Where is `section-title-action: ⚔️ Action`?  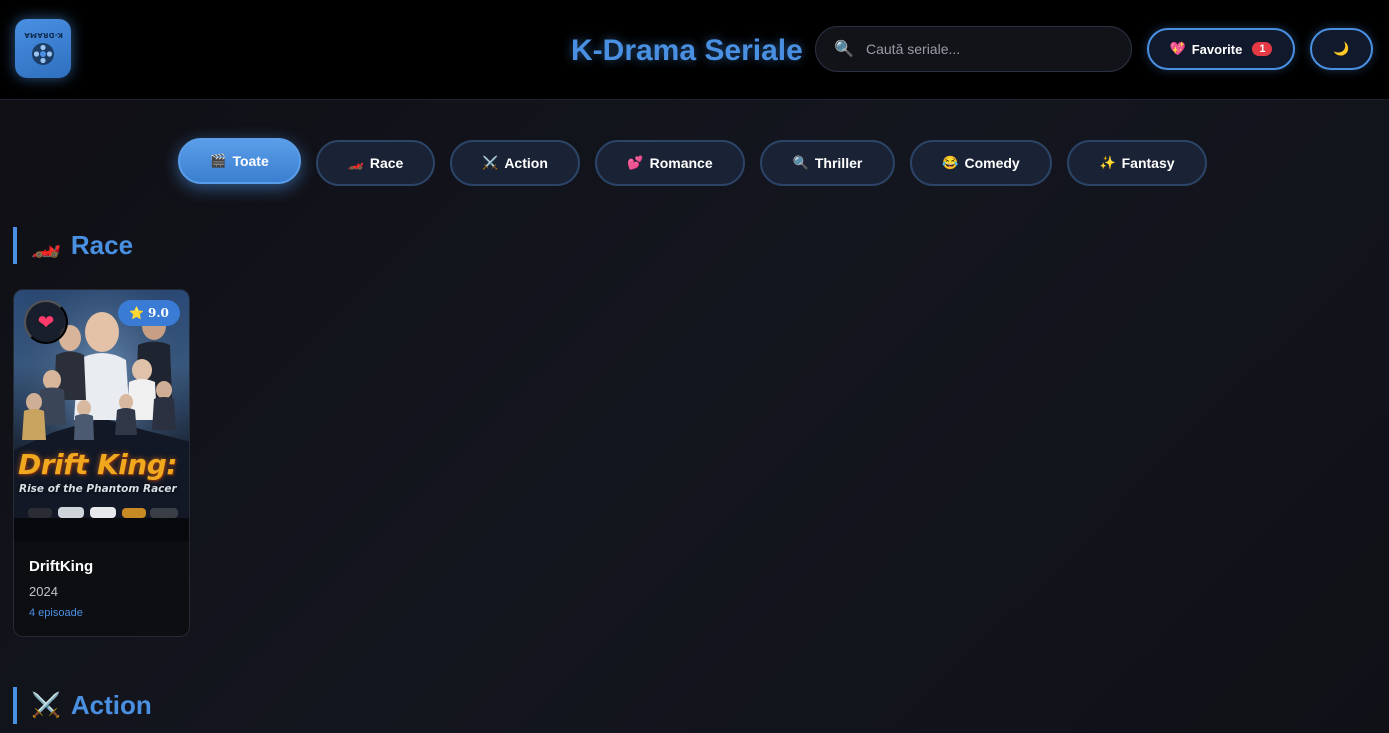
section-title-action: ⚔️ Action is located at coordinates (82, 705).